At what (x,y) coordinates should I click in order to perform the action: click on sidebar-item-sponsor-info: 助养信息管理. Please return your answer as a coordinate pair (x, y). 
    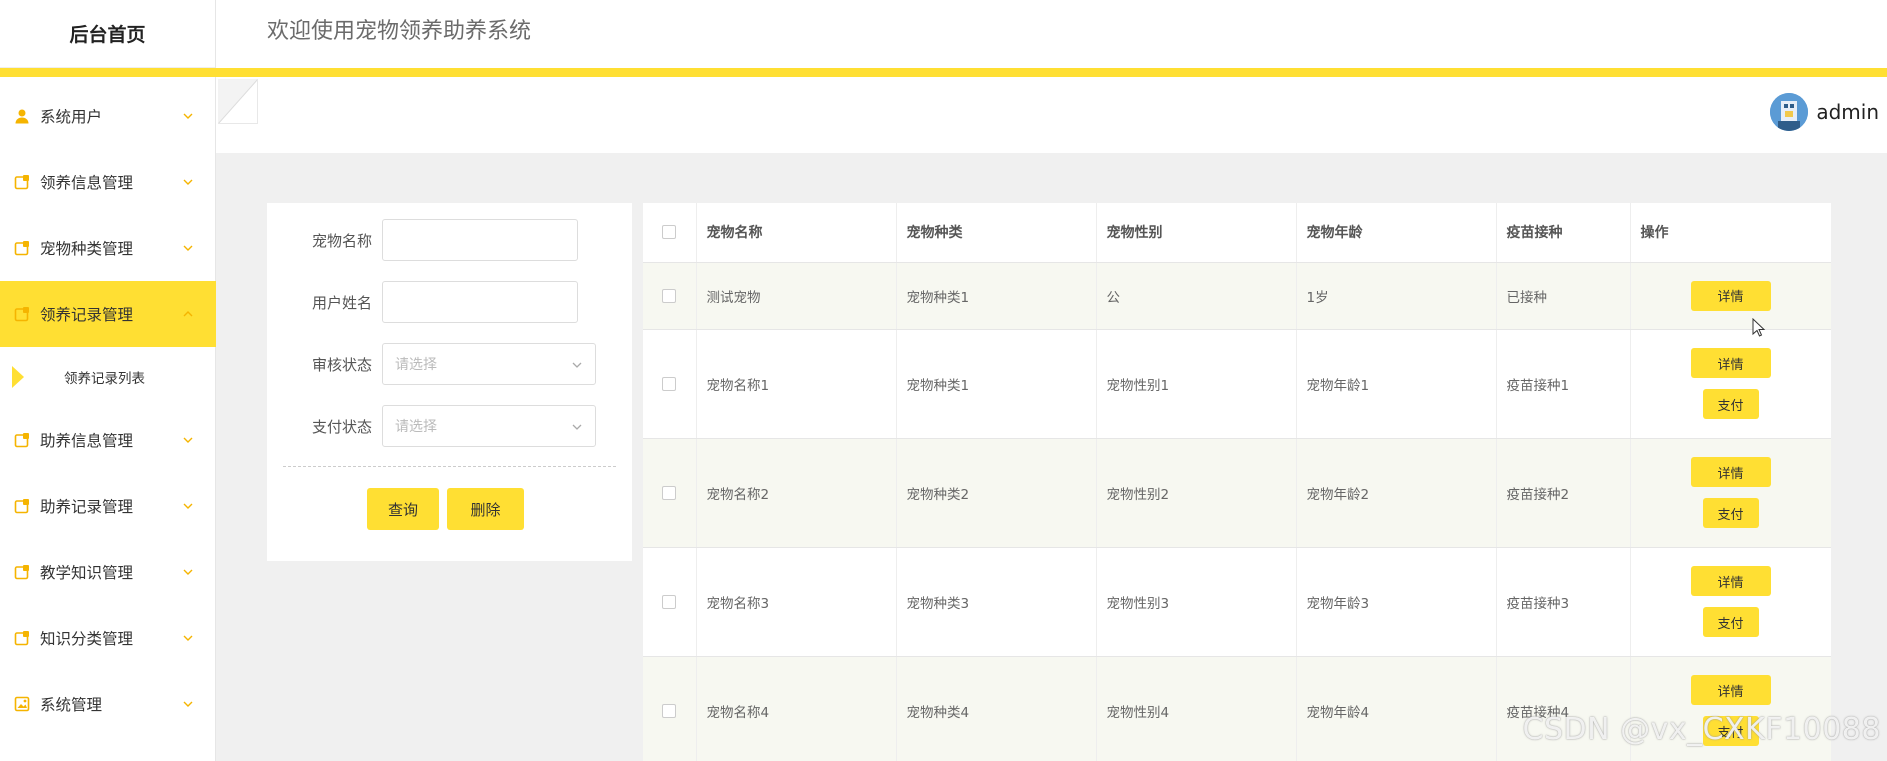
    Looking at the image, I should click on (108, 440).